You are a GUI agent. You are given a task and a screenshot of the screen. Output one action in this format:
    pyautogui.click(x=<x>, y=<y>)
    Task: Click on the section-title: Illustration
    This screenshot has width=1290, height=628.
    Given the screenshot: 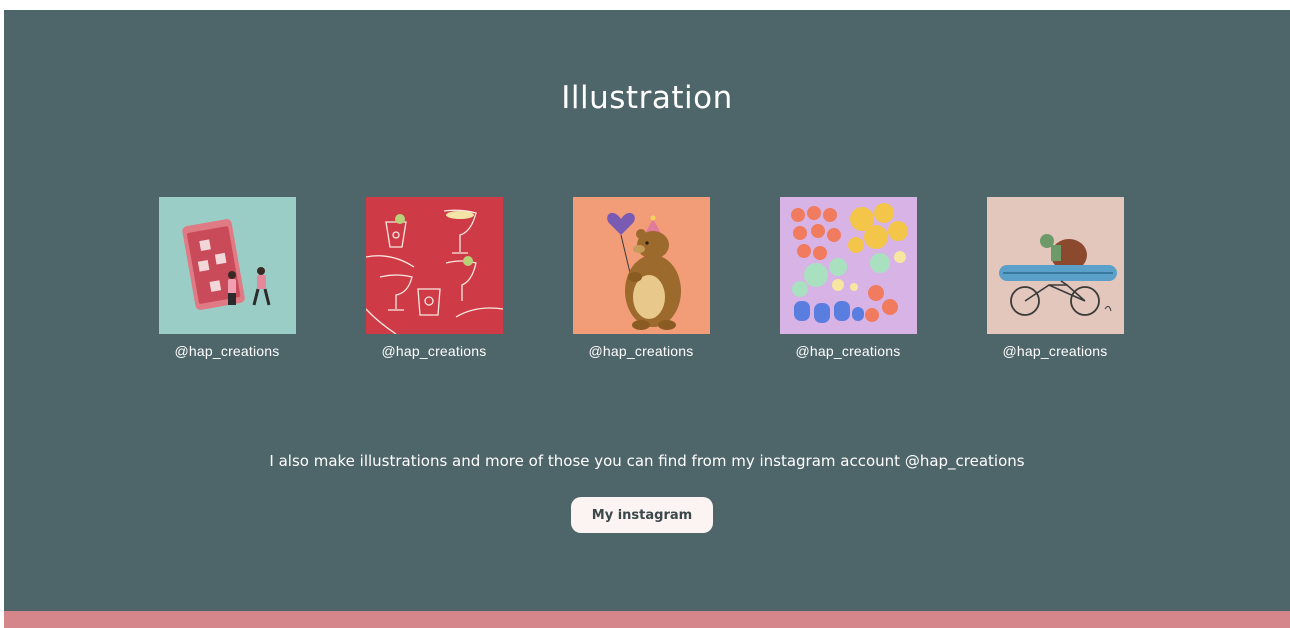 What is the action you would take?
    pyautogui.click(x=647, y=98)
    